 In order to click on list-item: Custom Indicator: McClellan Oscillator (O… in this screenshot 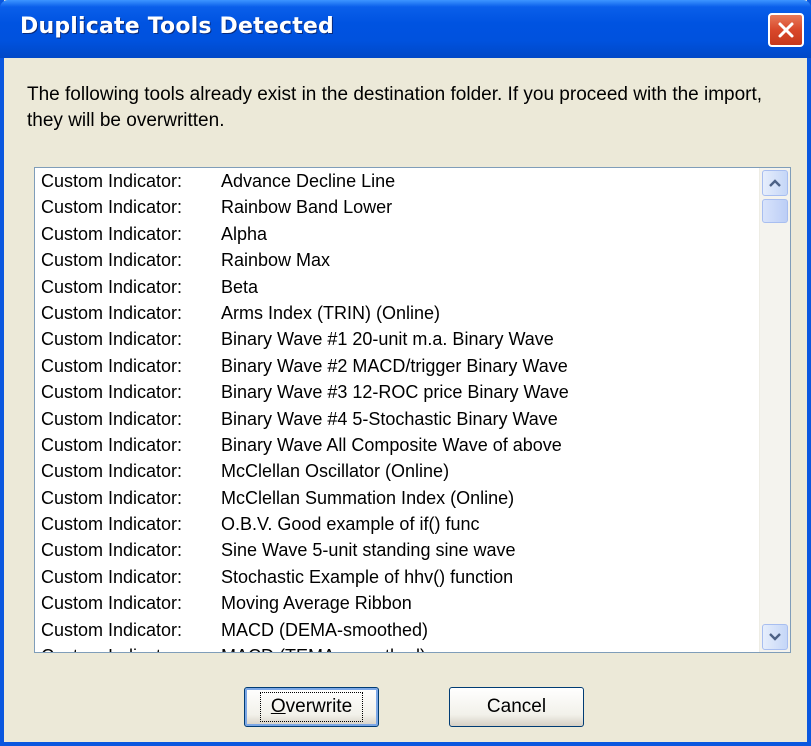, I will do `click(397, 471)`.